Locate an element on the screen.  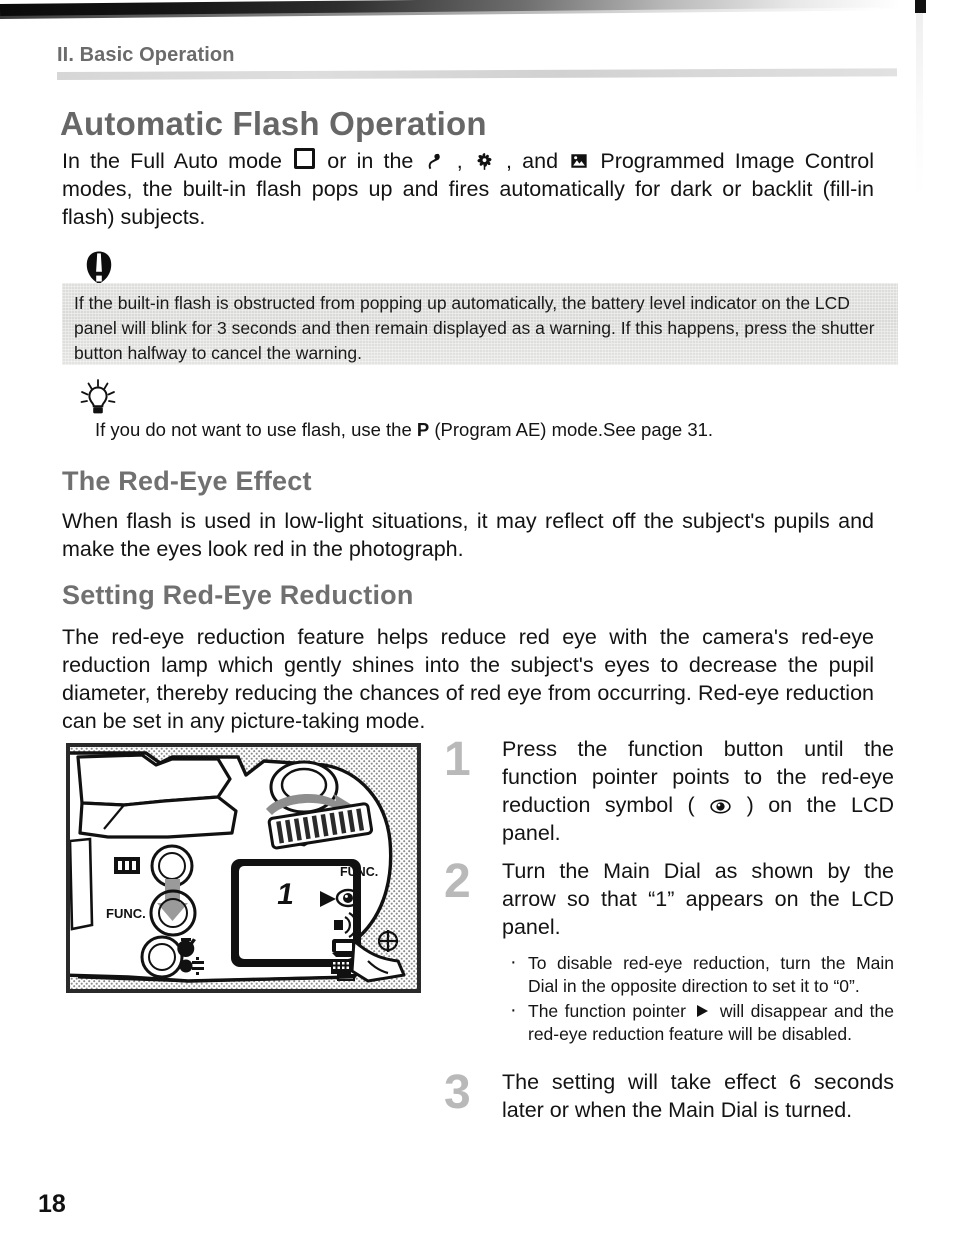
lightbulb-icon is located at coordinates (98, 396).